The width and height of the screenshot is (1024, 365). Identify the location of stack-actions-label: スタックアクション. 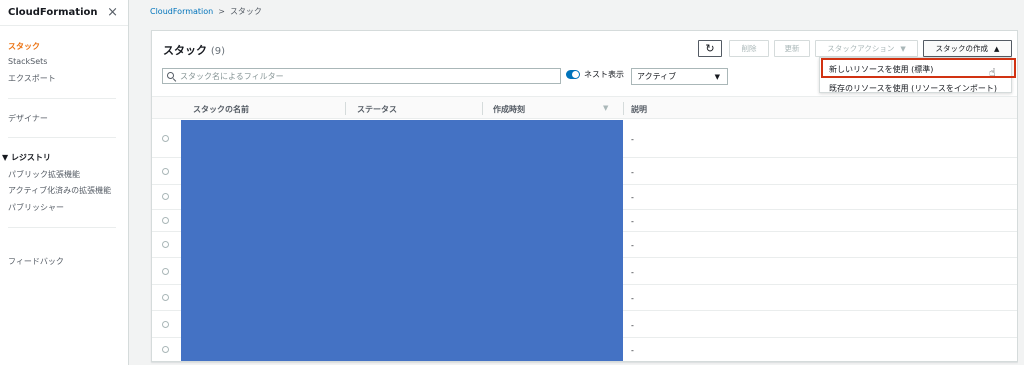
(861, 48).